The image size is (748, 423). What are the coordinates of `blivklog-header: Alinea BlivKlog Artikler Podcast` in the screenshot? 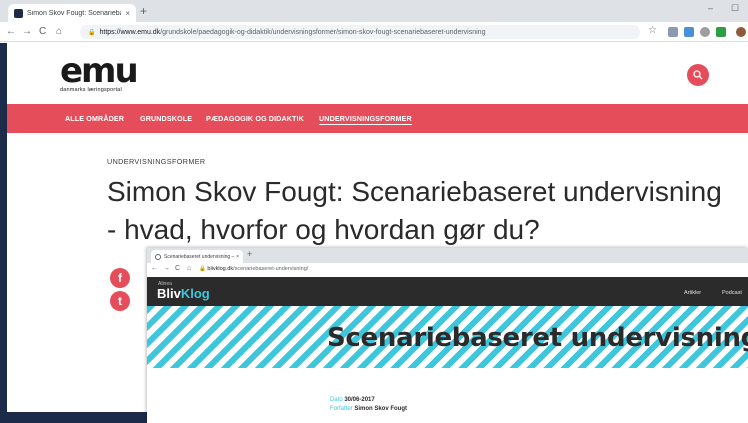 It's located at (447, 291).